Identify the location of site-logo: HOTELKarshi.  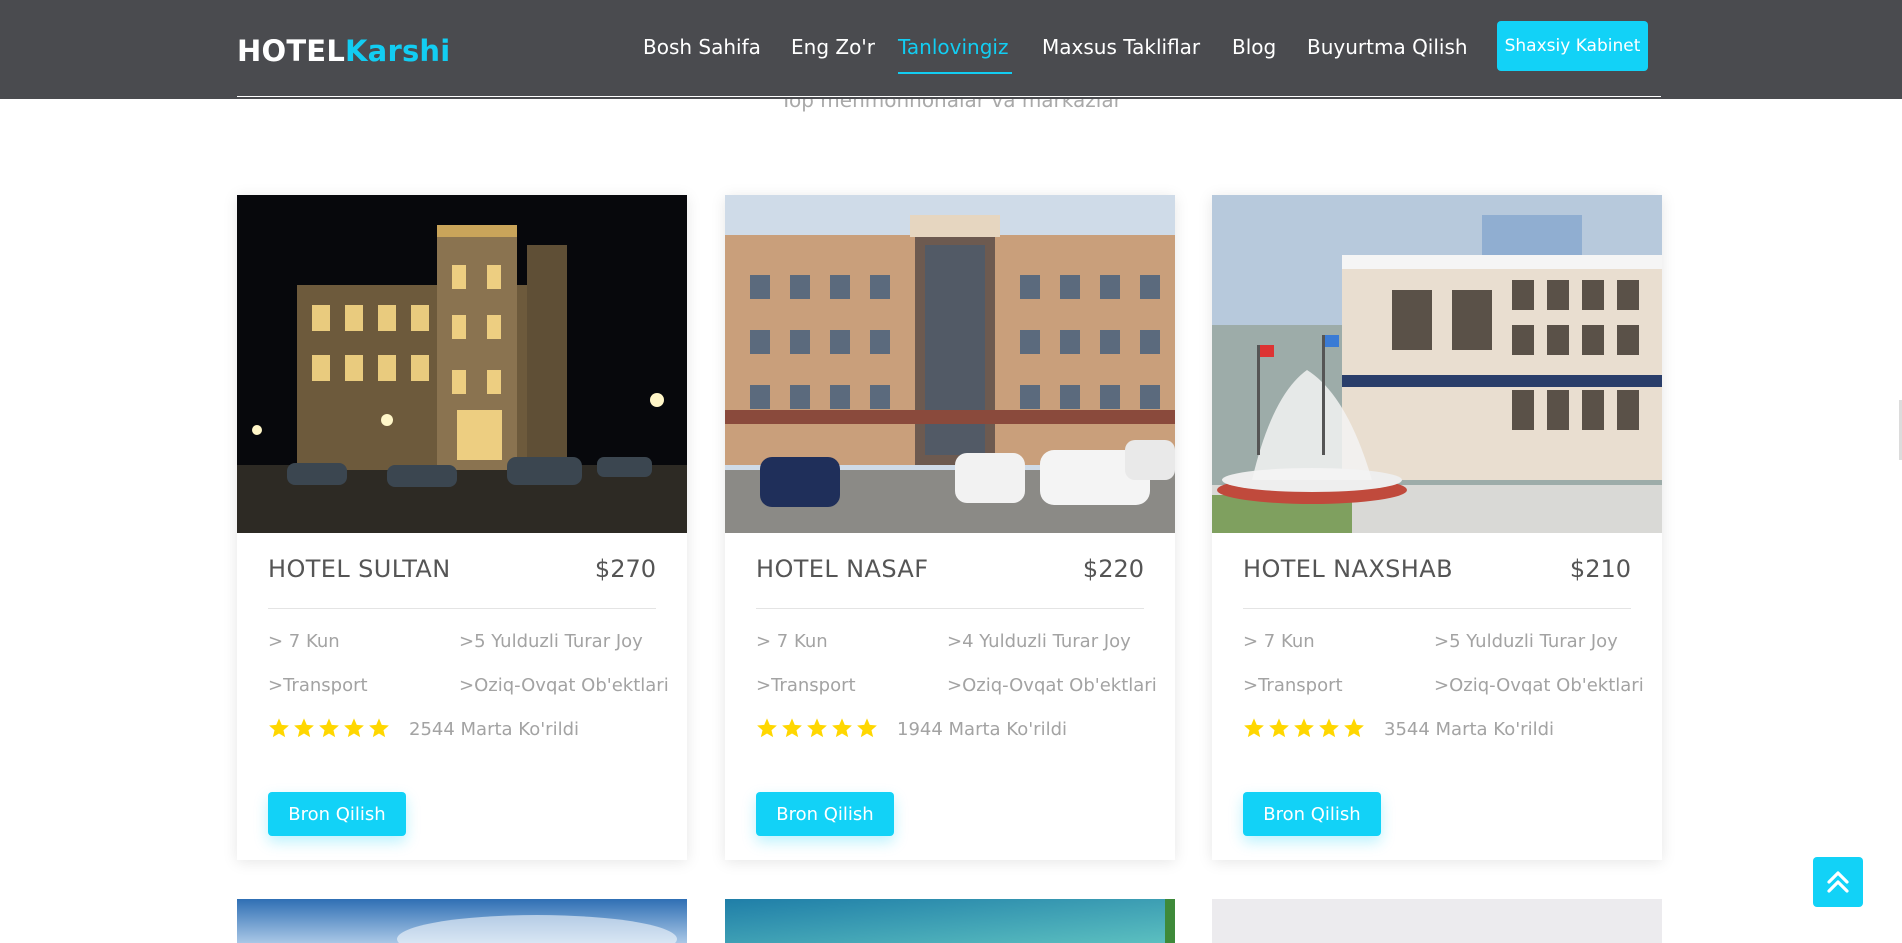
(343, 51).